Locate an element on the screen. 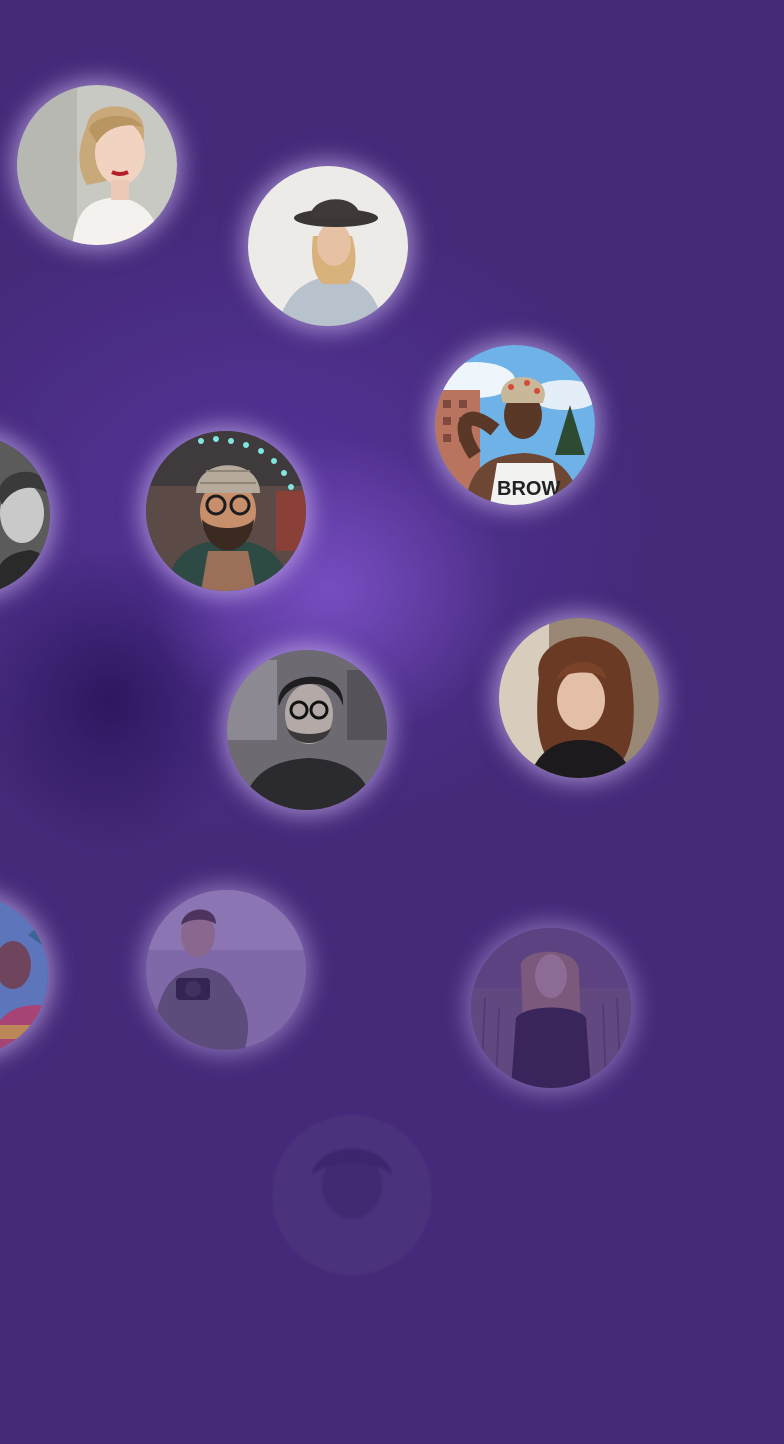 This screenshot has width=784, height=1444. person-colorful-avatar is located at coordinates (24, 975).